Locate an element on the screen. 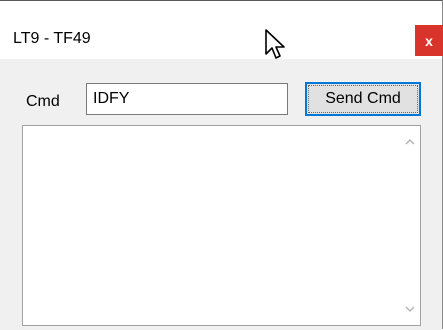 The image size is (443, 330). chevron-down-icon is located at coordinates (410, 309).